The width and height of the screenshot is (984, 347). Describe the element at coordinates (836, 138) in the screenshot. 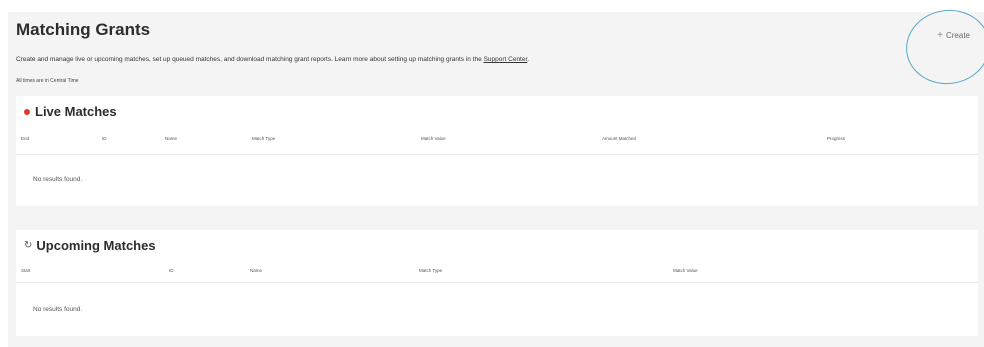

I see `column-header-progress: Progress` at that location.